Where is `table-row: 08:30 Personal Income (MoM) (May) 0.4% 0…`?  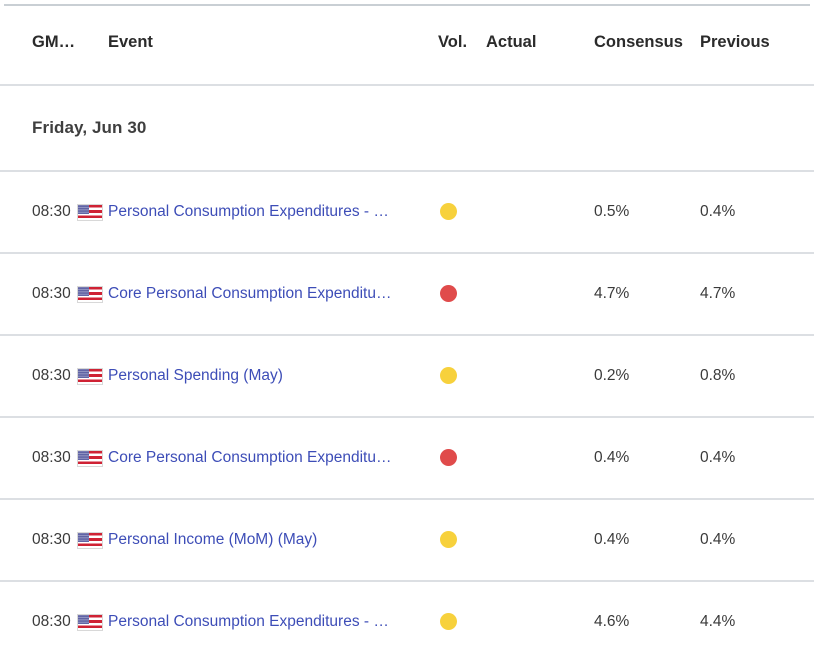 table-row: 08:30 Personal Income (MoM) (May) 0.4% 0… is located at coordinates (407, 540).